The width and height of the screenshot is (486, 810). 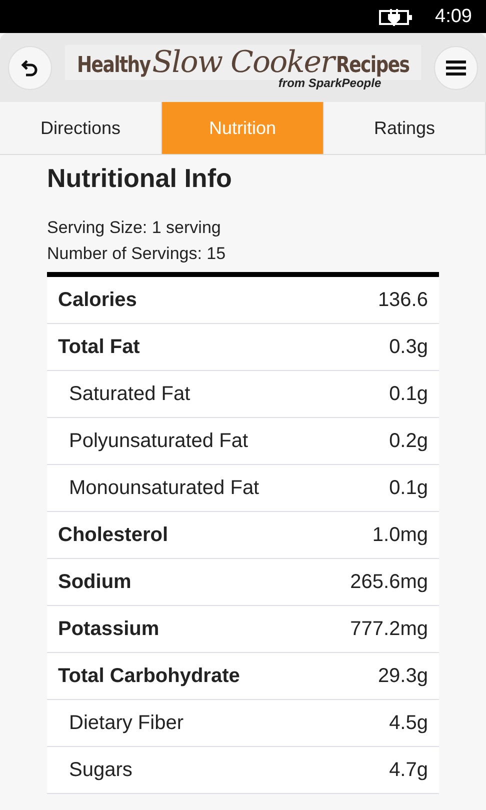 What do you see at coordinates (389, 629) in the screenshot?
I see `nutrient-value: 777.2mg` at bounding box center [389, 629].